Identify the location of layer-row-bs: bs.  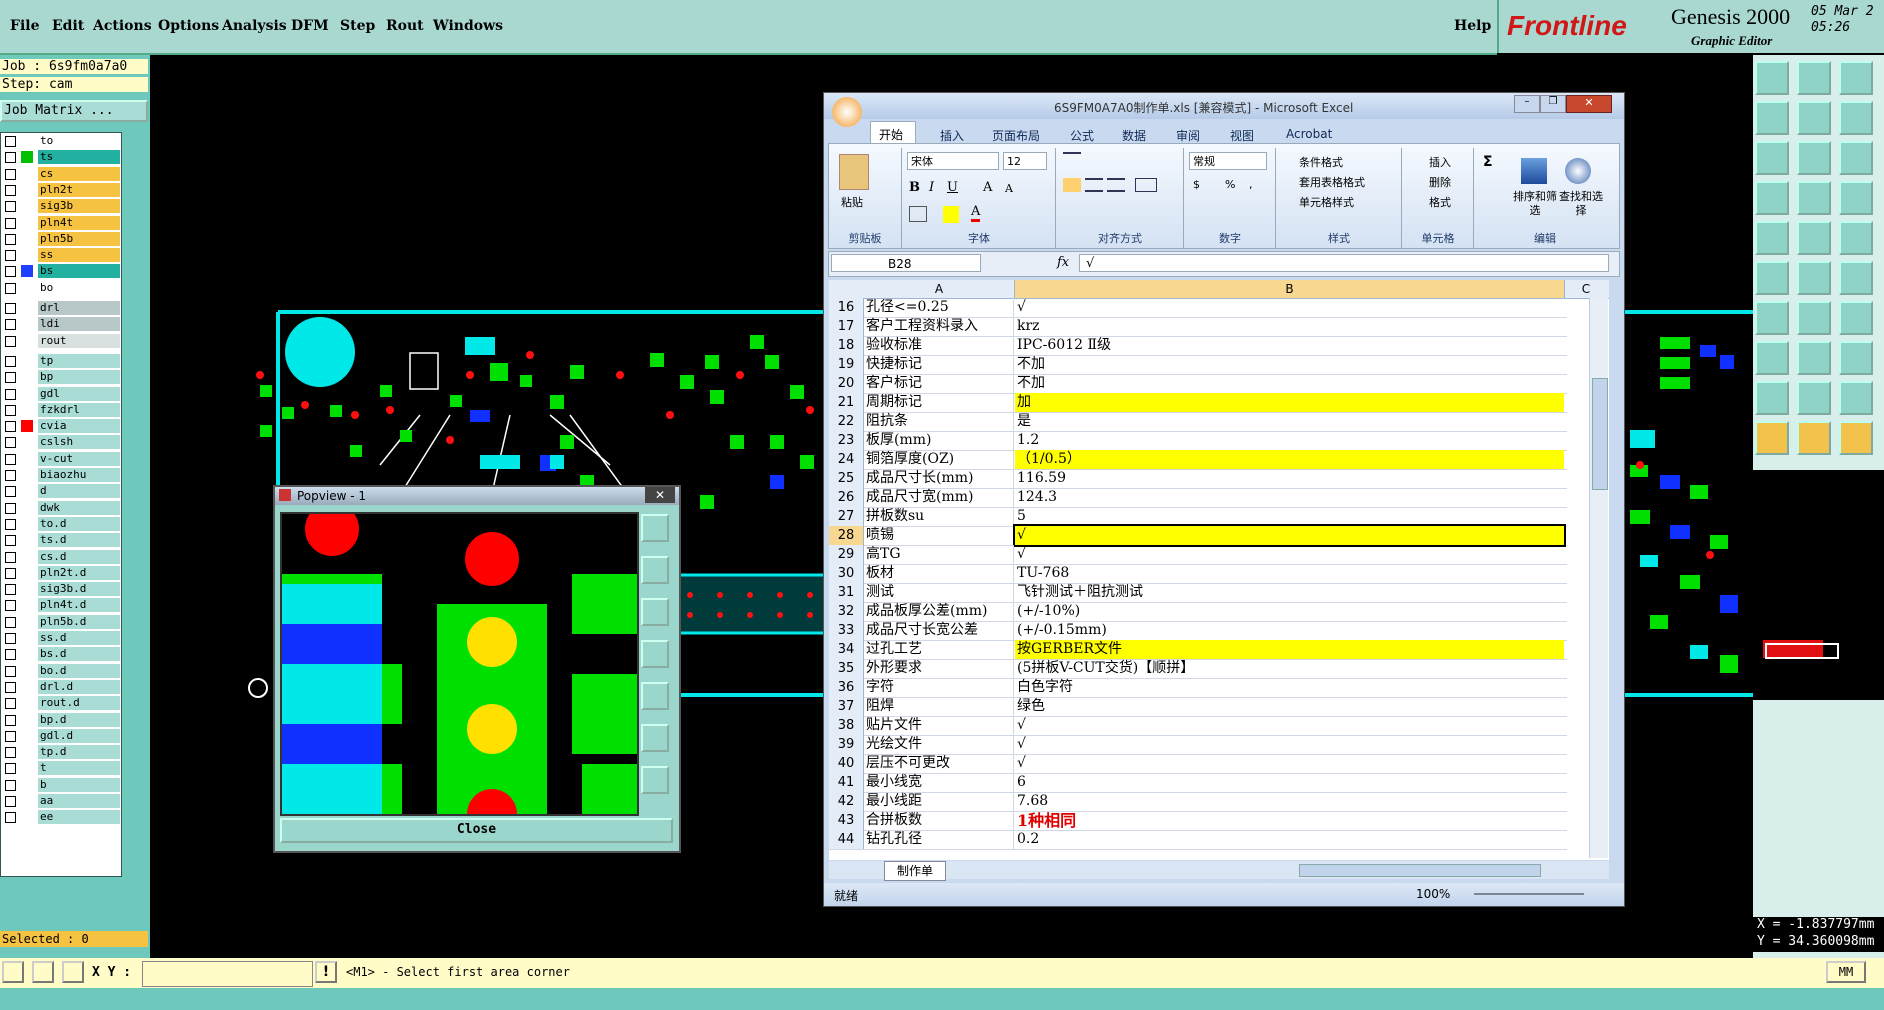
(61, 271).